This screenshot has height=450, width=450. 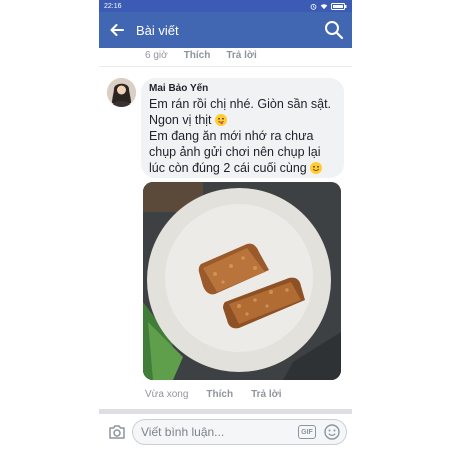 I want to click on comment-actions: Vừa xong Thích Trả lời, so click(x=213, y=394).